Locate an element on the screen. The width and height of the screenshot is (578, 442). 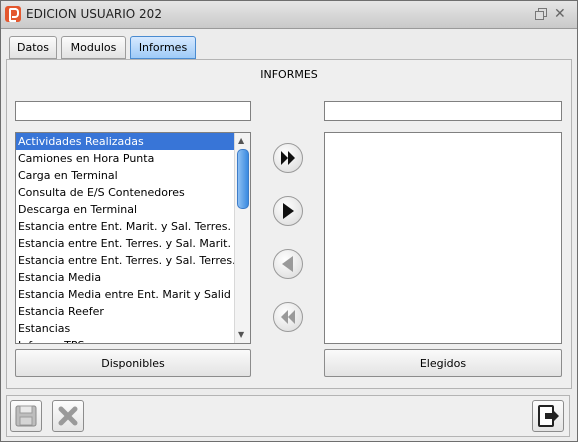
cancel-button is located at coordinates (68, 416).